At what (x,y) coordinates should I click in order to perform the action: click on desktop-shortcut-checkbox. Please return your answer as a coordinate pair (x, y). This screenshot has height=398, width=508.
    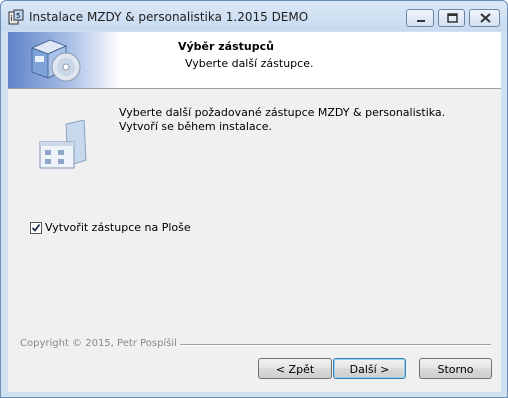
    Looking at the image, I should click on (36, 228).